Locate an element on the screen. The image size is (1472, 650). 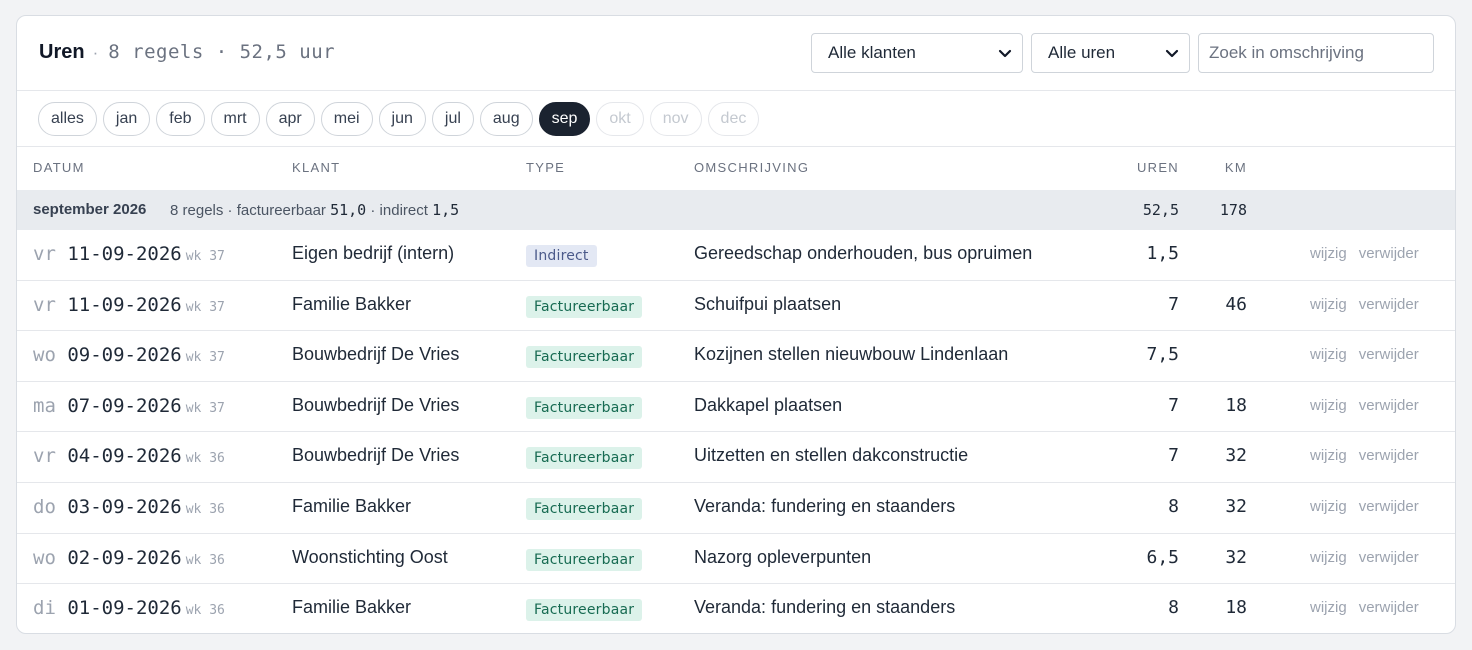
col-omschrijving: OMSCHRIJVING is located at coordinates (751, 167).